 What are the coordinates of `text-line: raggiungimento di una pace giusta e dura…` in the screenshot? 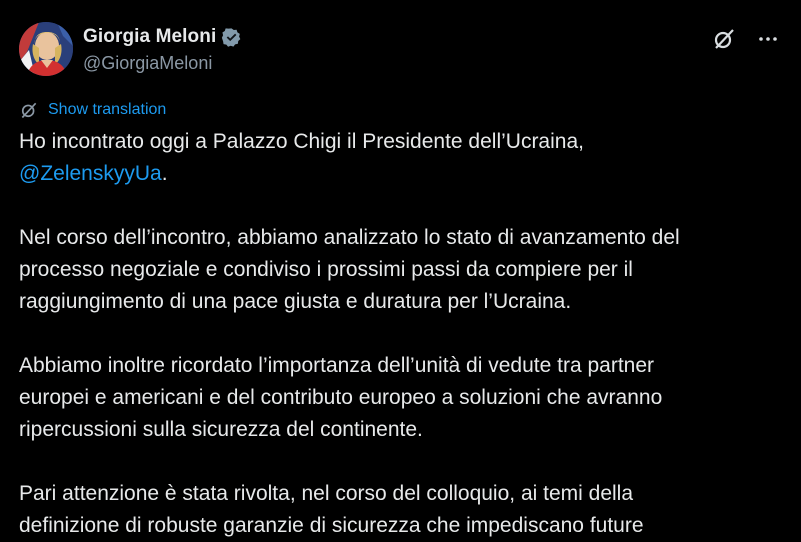 It's located at (295, 301).